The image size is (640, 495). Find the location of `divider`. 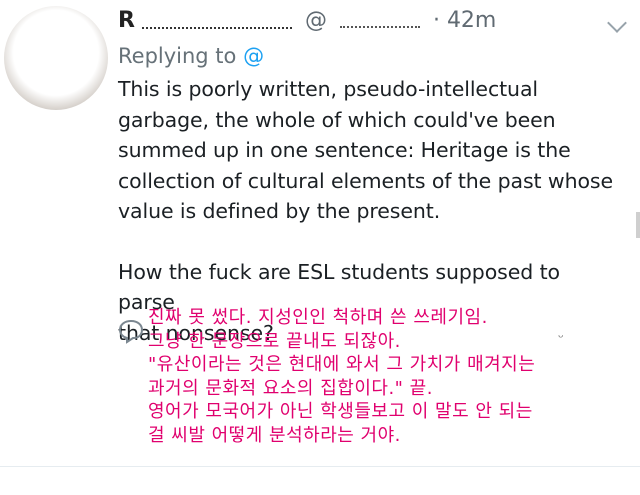

divider is located at coordinates (320, 466).